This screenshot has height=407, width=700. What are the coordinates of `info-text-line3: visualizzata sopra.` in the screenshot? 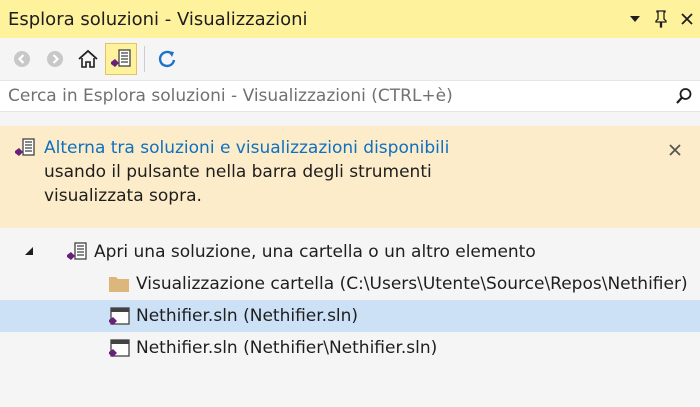 It's located at (123, 196).